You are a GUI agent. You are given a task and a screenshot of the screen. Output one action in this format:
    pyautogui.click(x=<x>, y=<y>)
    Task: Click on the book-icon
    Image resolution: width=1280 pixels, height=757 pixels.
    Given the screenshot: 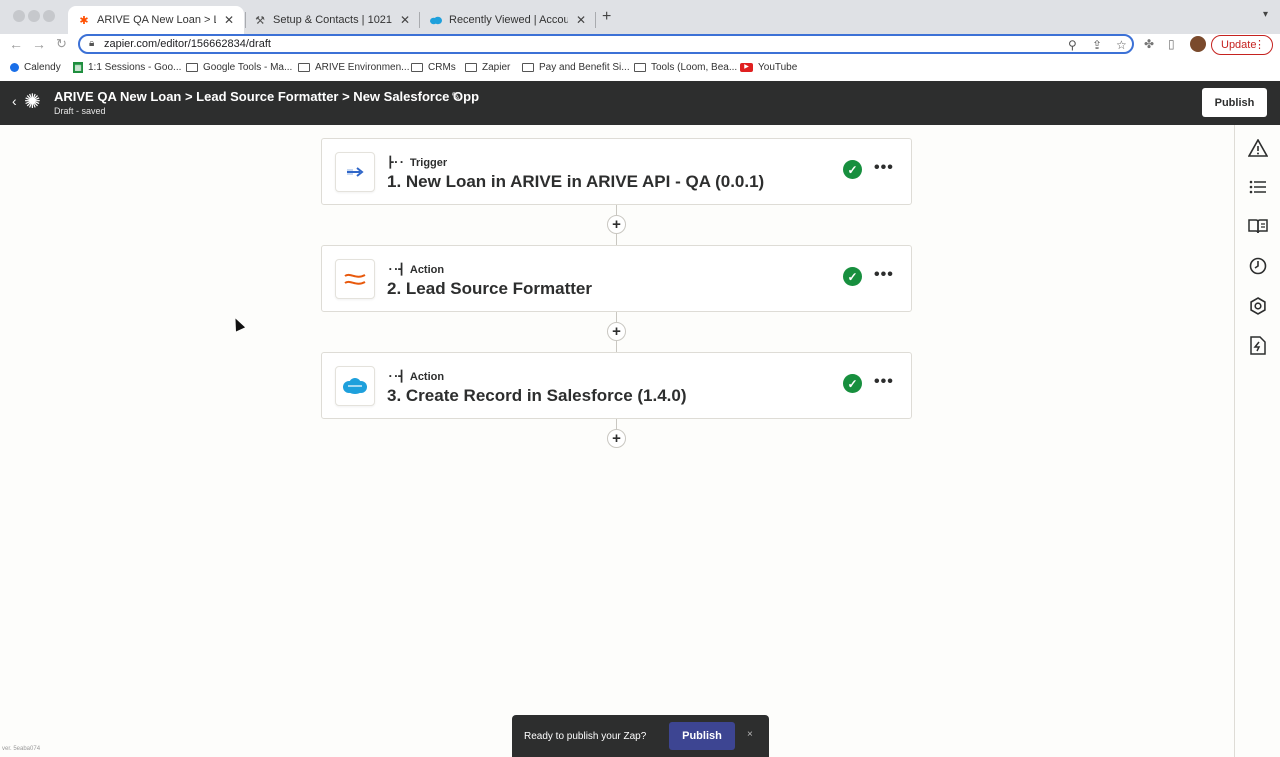 What is the action you would take?
    pyautogui.click(x=1258, y=226)
    